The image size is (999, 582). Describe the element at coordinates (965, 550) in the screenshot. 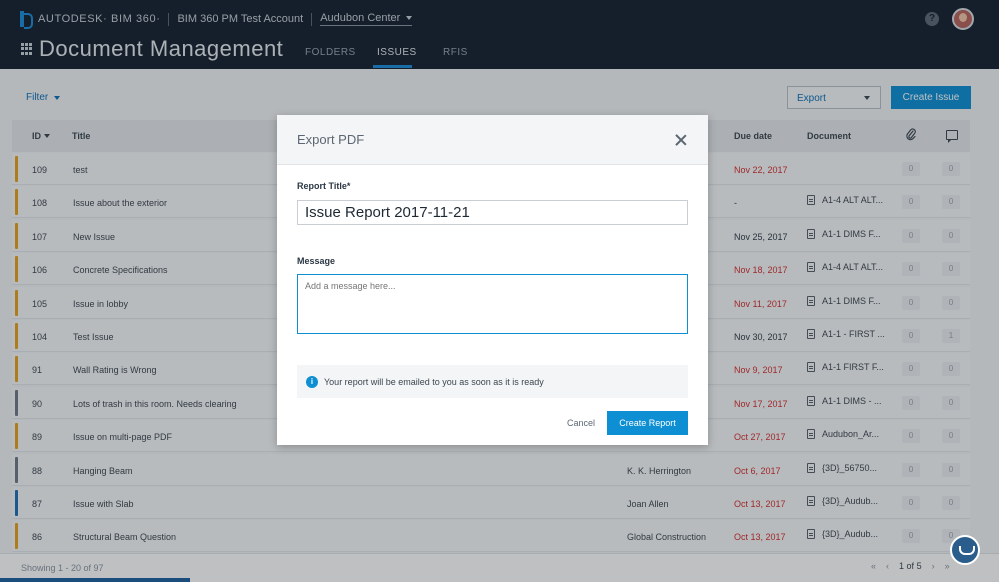

I see `learning-help-icon` at that location.